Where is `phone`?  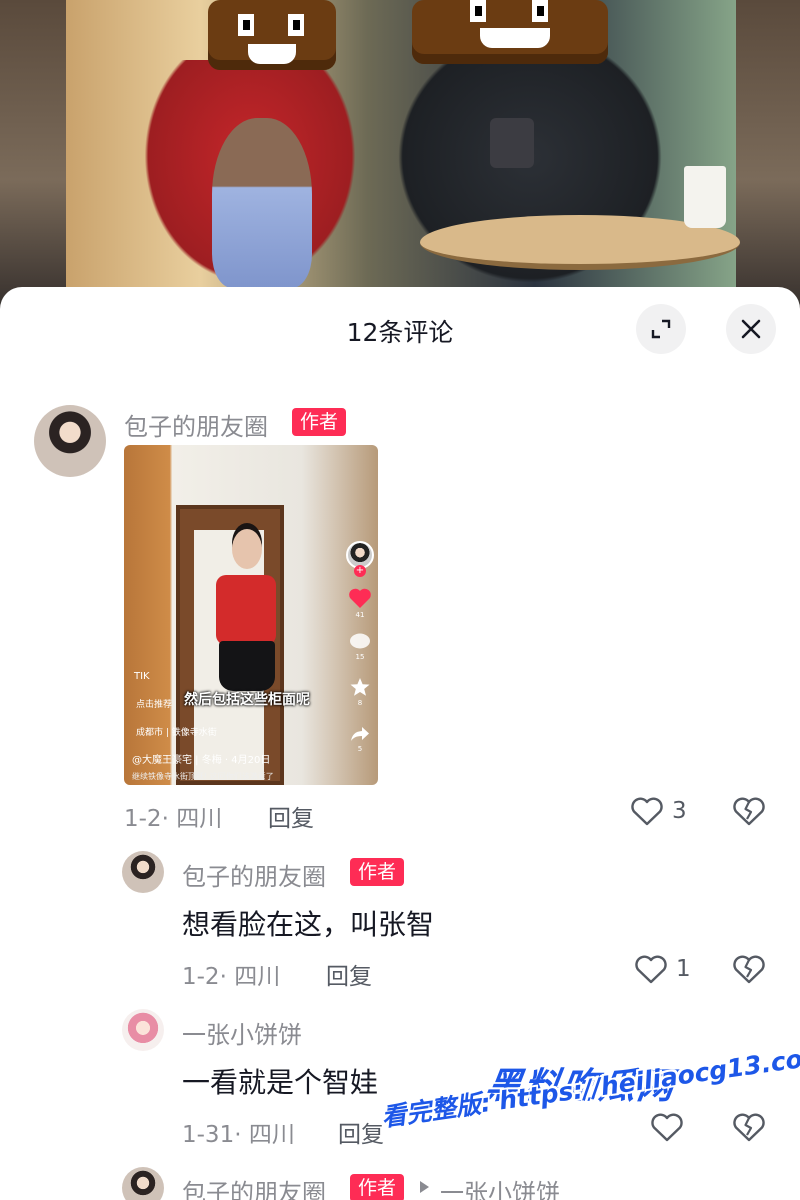 phone is located at coordinates (512, 143).